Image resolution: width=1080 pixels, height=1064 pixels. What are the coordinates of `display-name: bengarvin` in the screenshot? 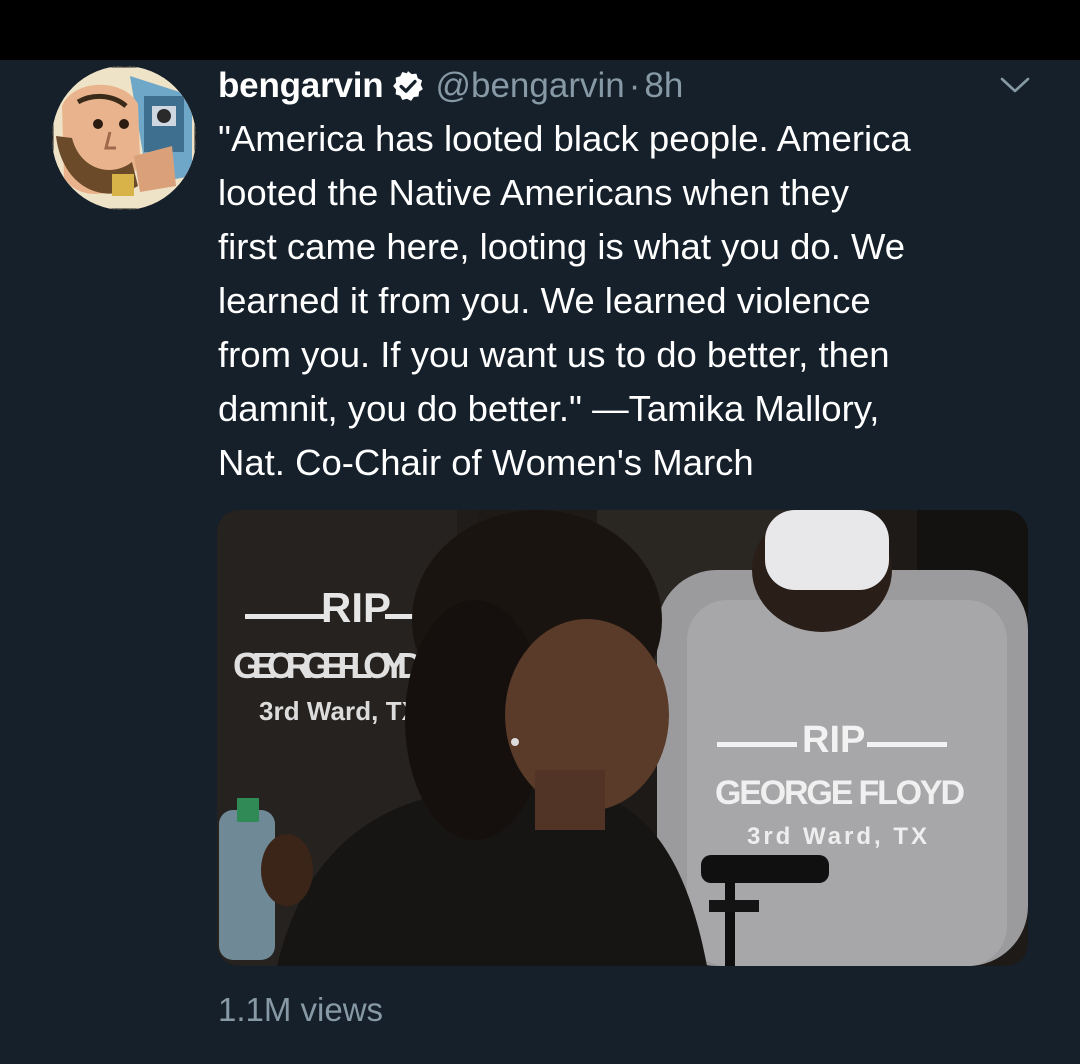 It's located at (301, 86).